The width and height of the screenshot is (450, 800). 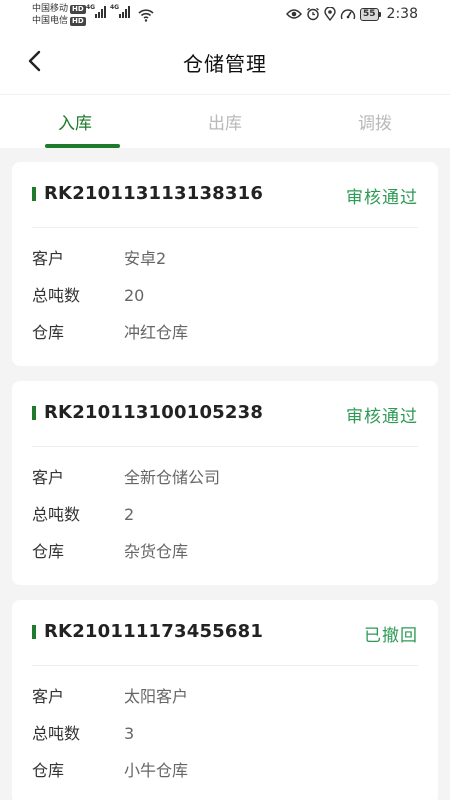 What do you see at coordinates (156, 551) in the screenshot?
I see `field-value: 杂货仓库` at bounding box center [156, 551].